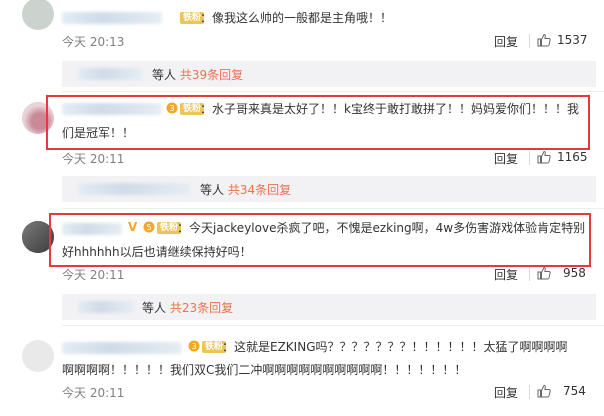 This screenshot has height=416, width=604. Describe the element at coordinates (574, 391) in the screenshot. I see `like-count: 754` at that location.